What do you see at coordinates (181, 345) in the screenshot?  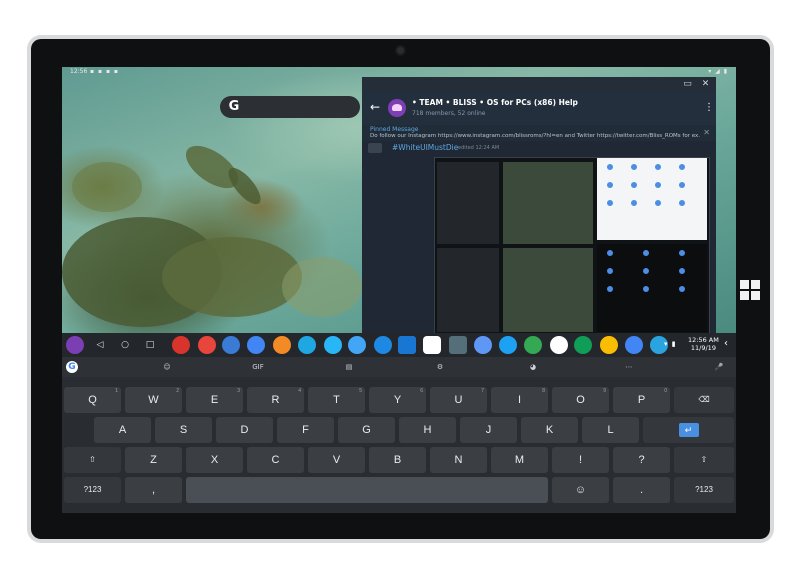 I see `equalizer-app-icon` at bounding box center [181, 345].